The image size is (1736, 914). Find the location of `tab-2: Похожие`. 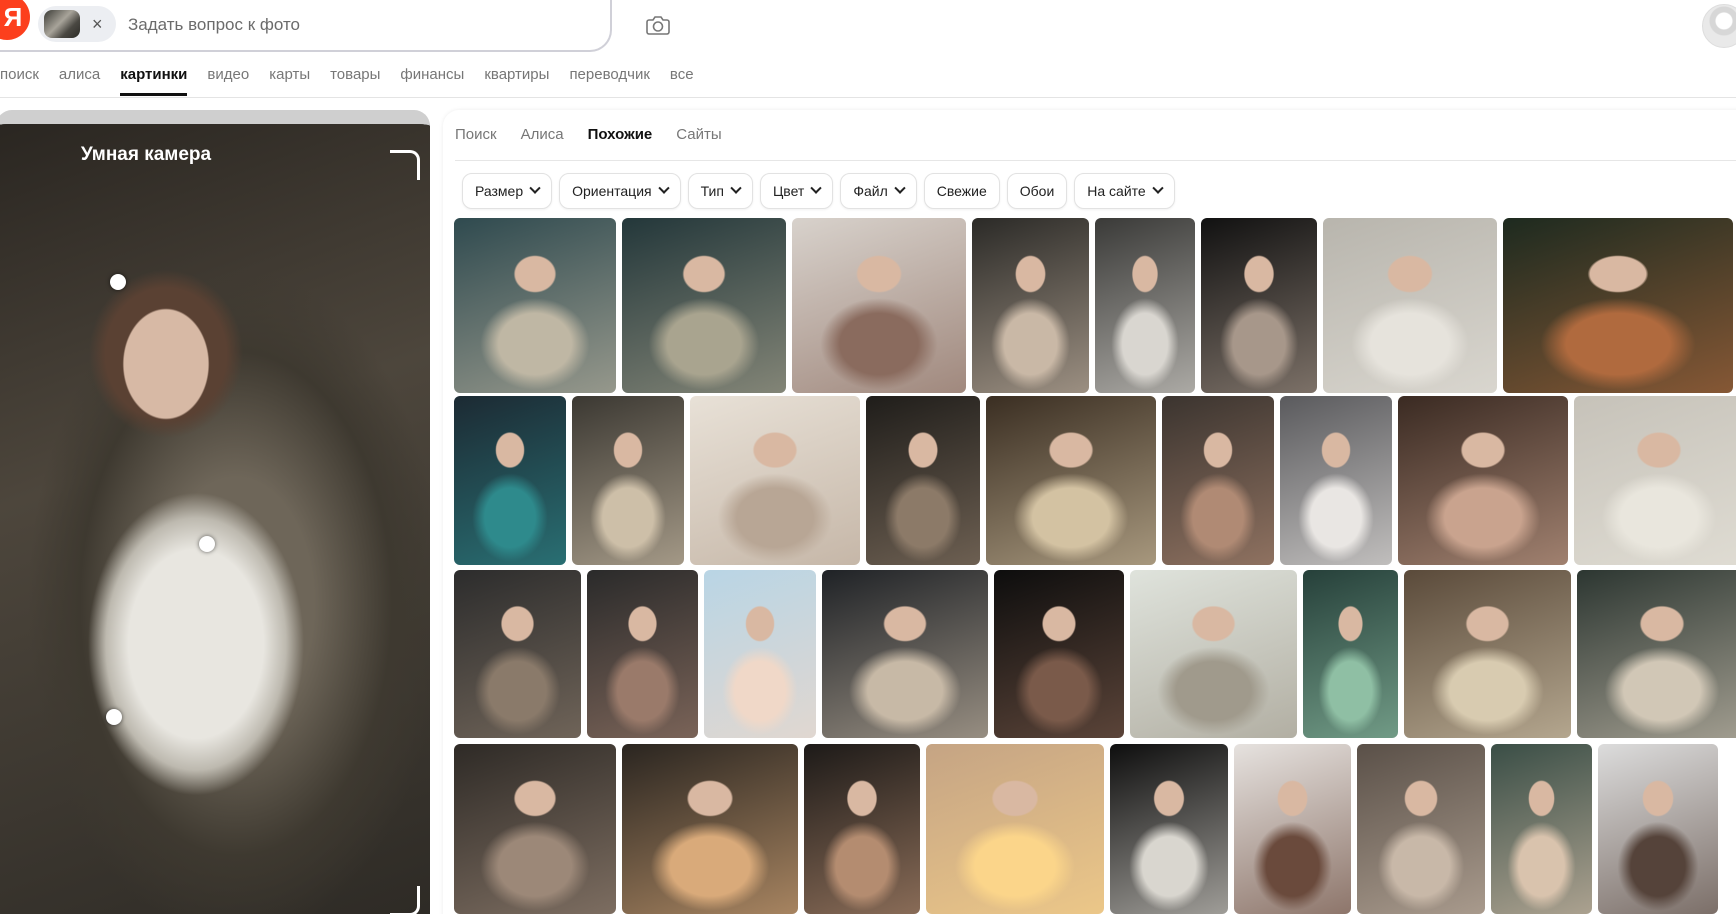

tab-2: Похожие is located at coordinates (620, 134).